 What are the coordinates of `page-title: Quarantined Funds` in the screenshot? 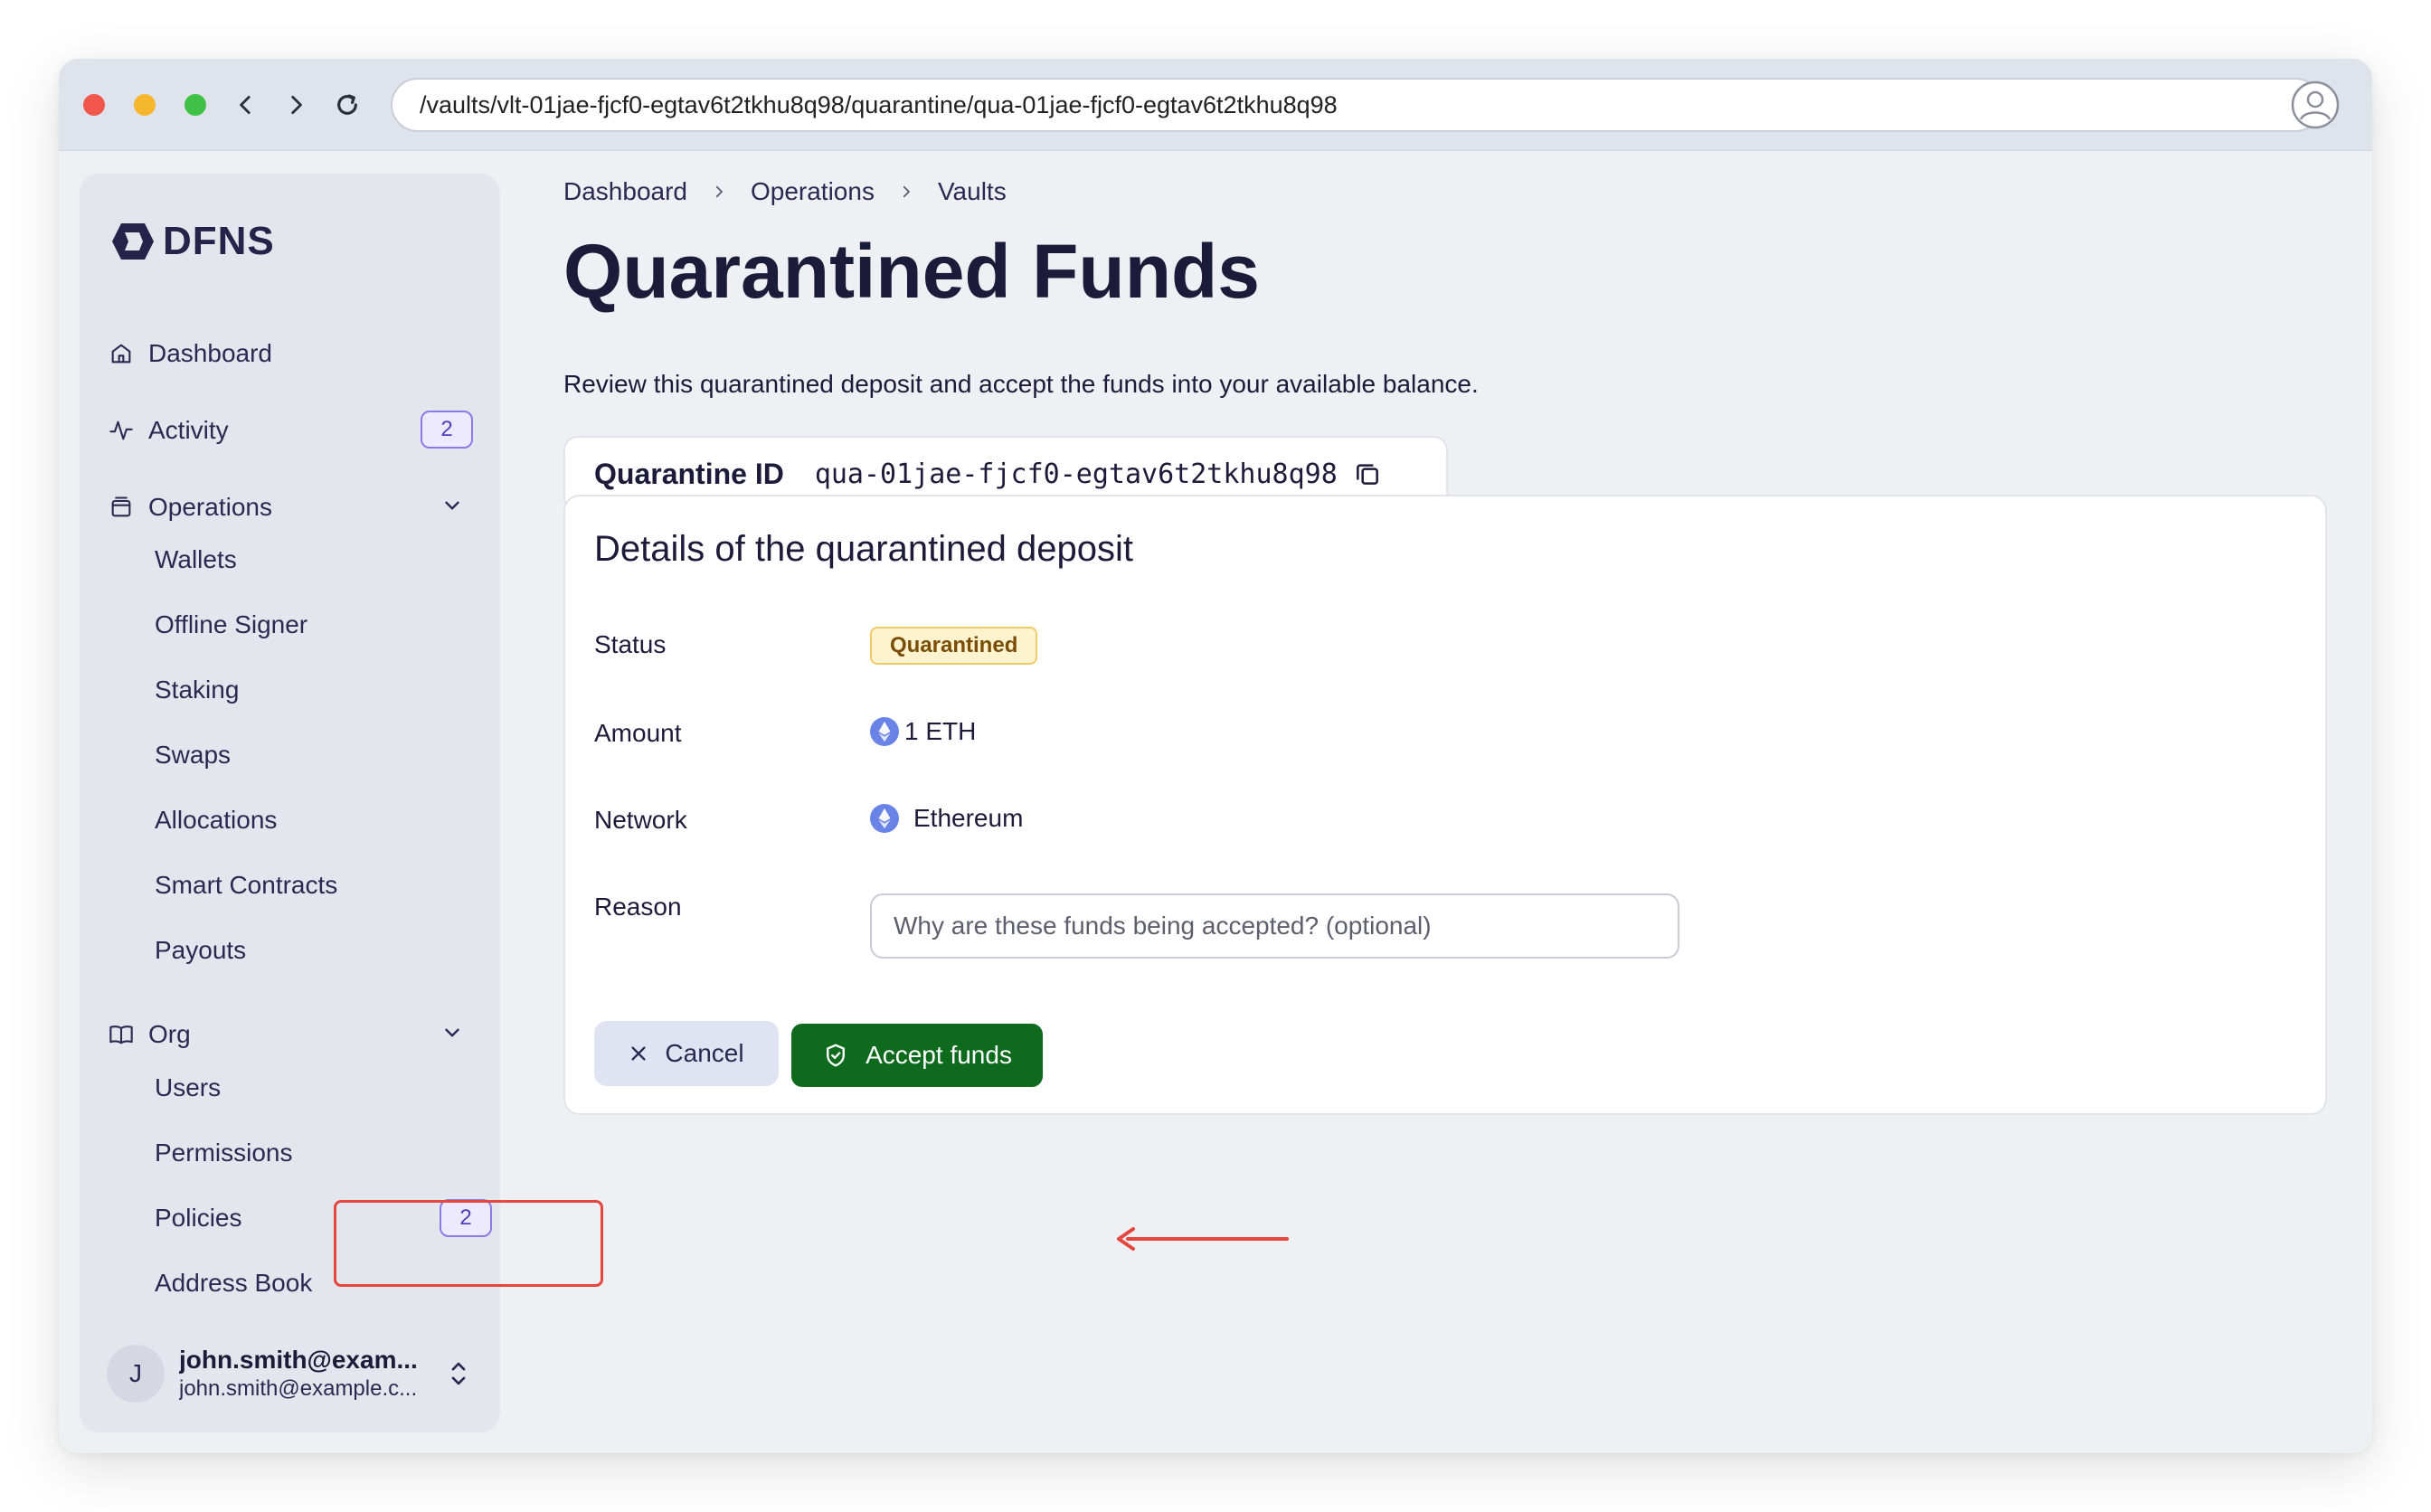 It's located at (912, 271).